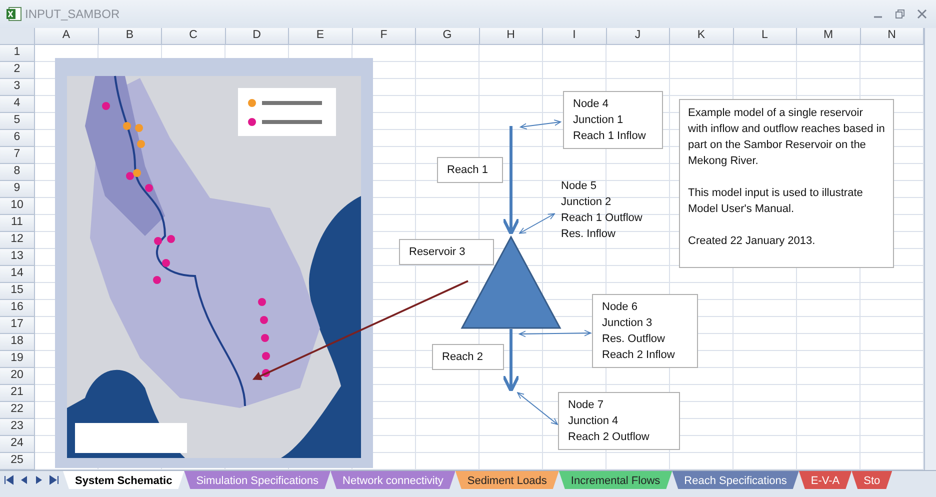 This screenshot has height=497, width=936. I want to click on node-label: Node 6 Junction 3 Res. Outflow Reach 2 Inflow, so click(645, 331).